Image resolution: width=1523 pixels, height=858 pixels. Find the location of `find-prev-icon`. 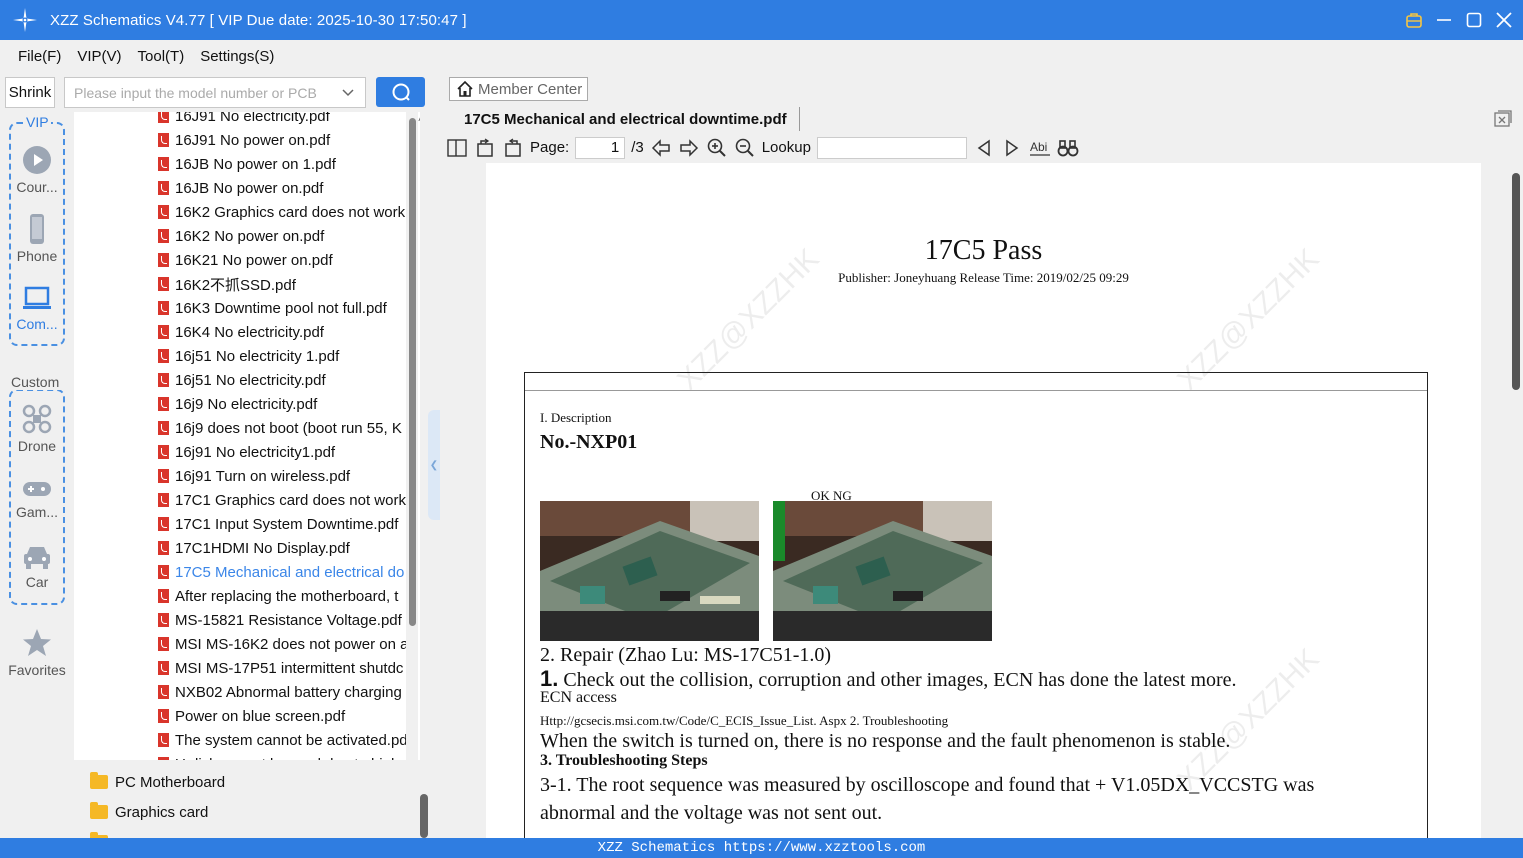

find-prev-icon is located at coordinates (984, 148).